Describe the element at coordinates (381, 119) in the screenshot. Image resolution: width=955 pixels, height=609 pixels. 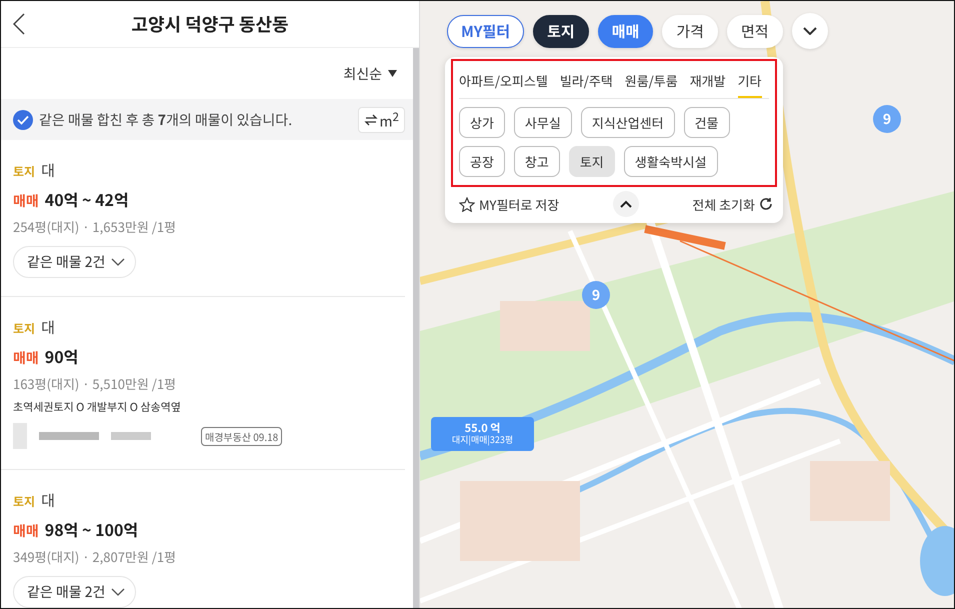
I see `unit-toggle-button: m$^{2}$` at that location.